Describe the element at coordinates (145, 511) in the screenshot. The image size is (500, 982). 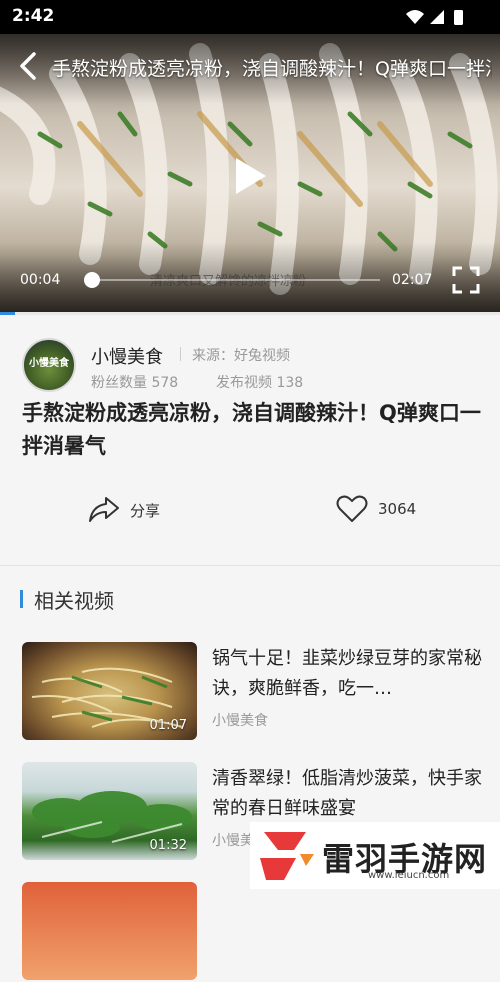
I see `share-label: 分享` at that location.